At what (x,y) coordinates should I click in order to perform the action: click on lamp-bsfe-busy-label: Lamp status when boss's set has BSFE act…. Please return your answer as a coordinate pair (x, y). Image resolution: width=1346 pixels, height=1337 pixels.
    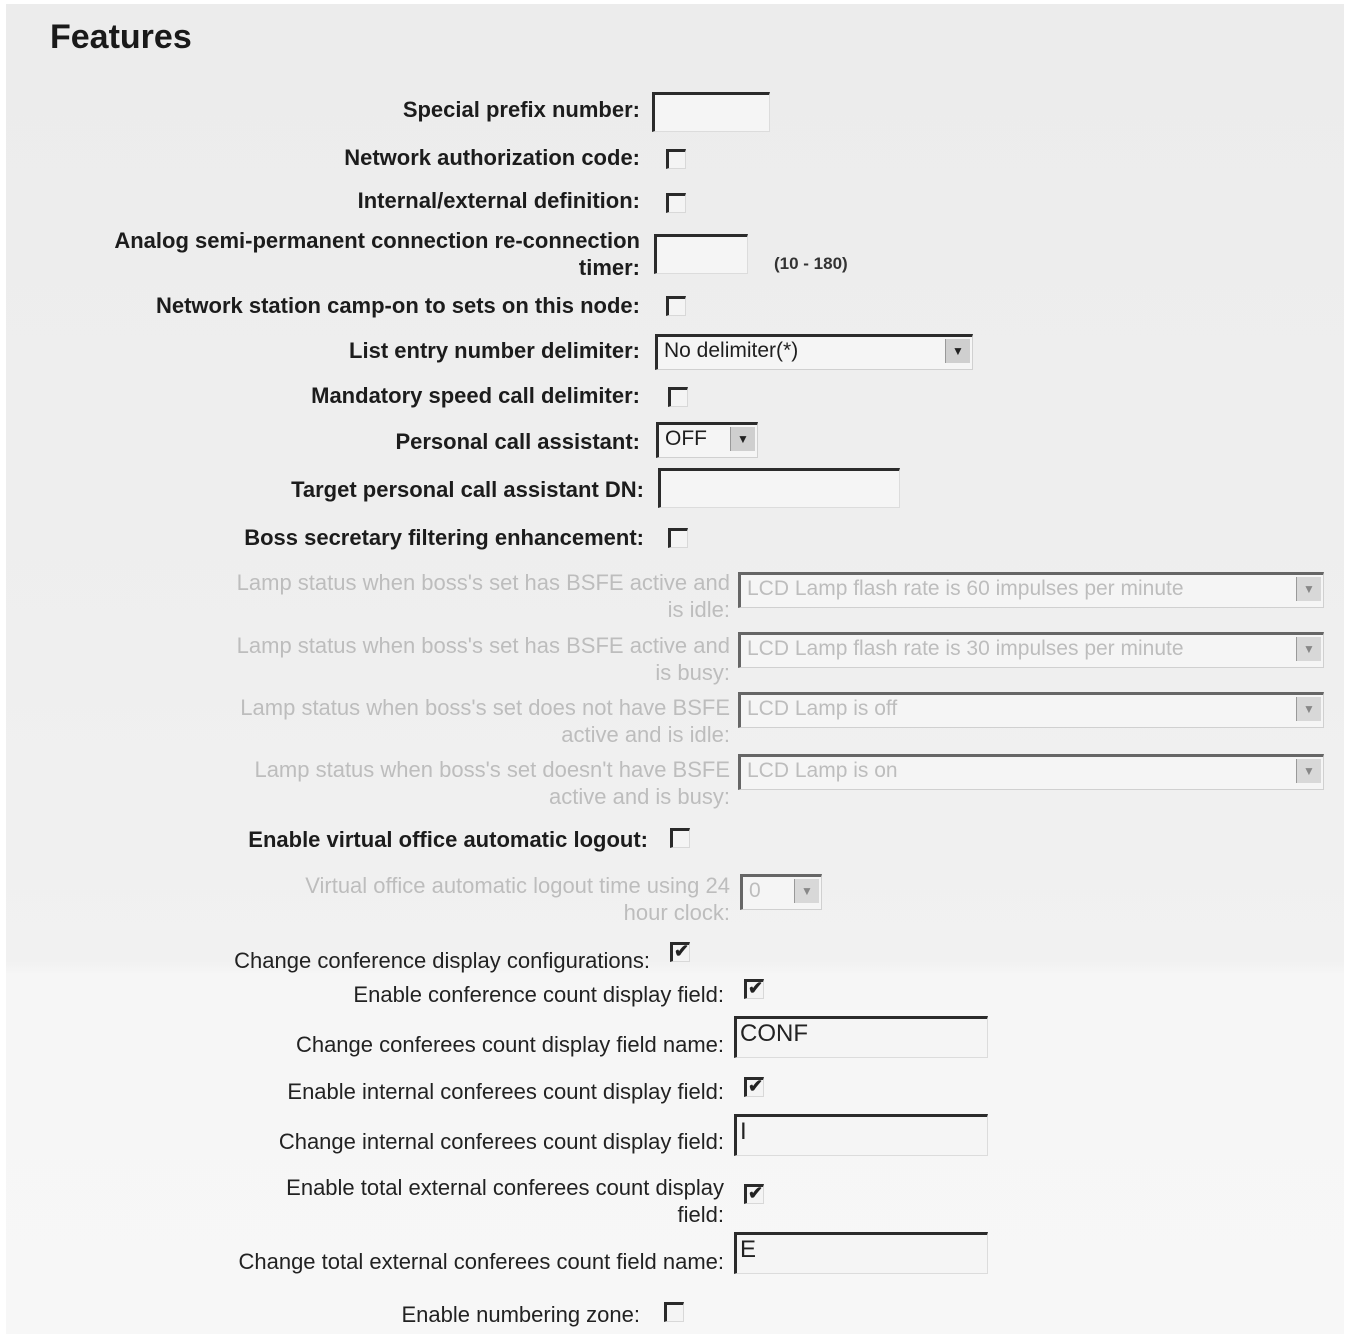
    Looking at the image, I should click on (483, 659).